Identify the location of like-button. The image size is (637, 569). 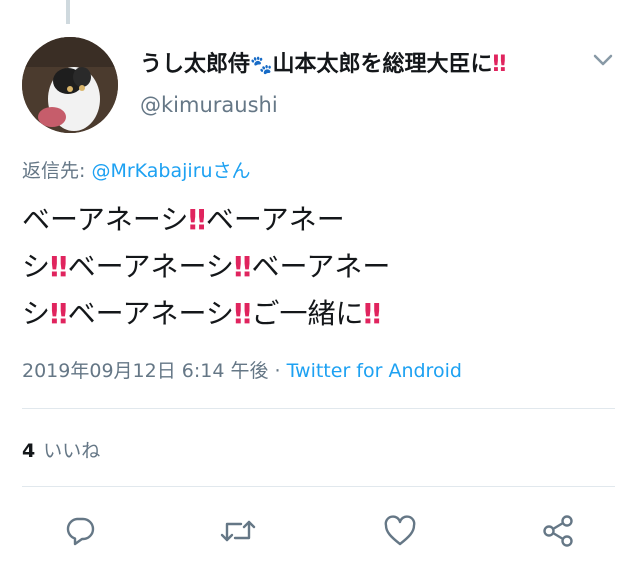
(400, 531).